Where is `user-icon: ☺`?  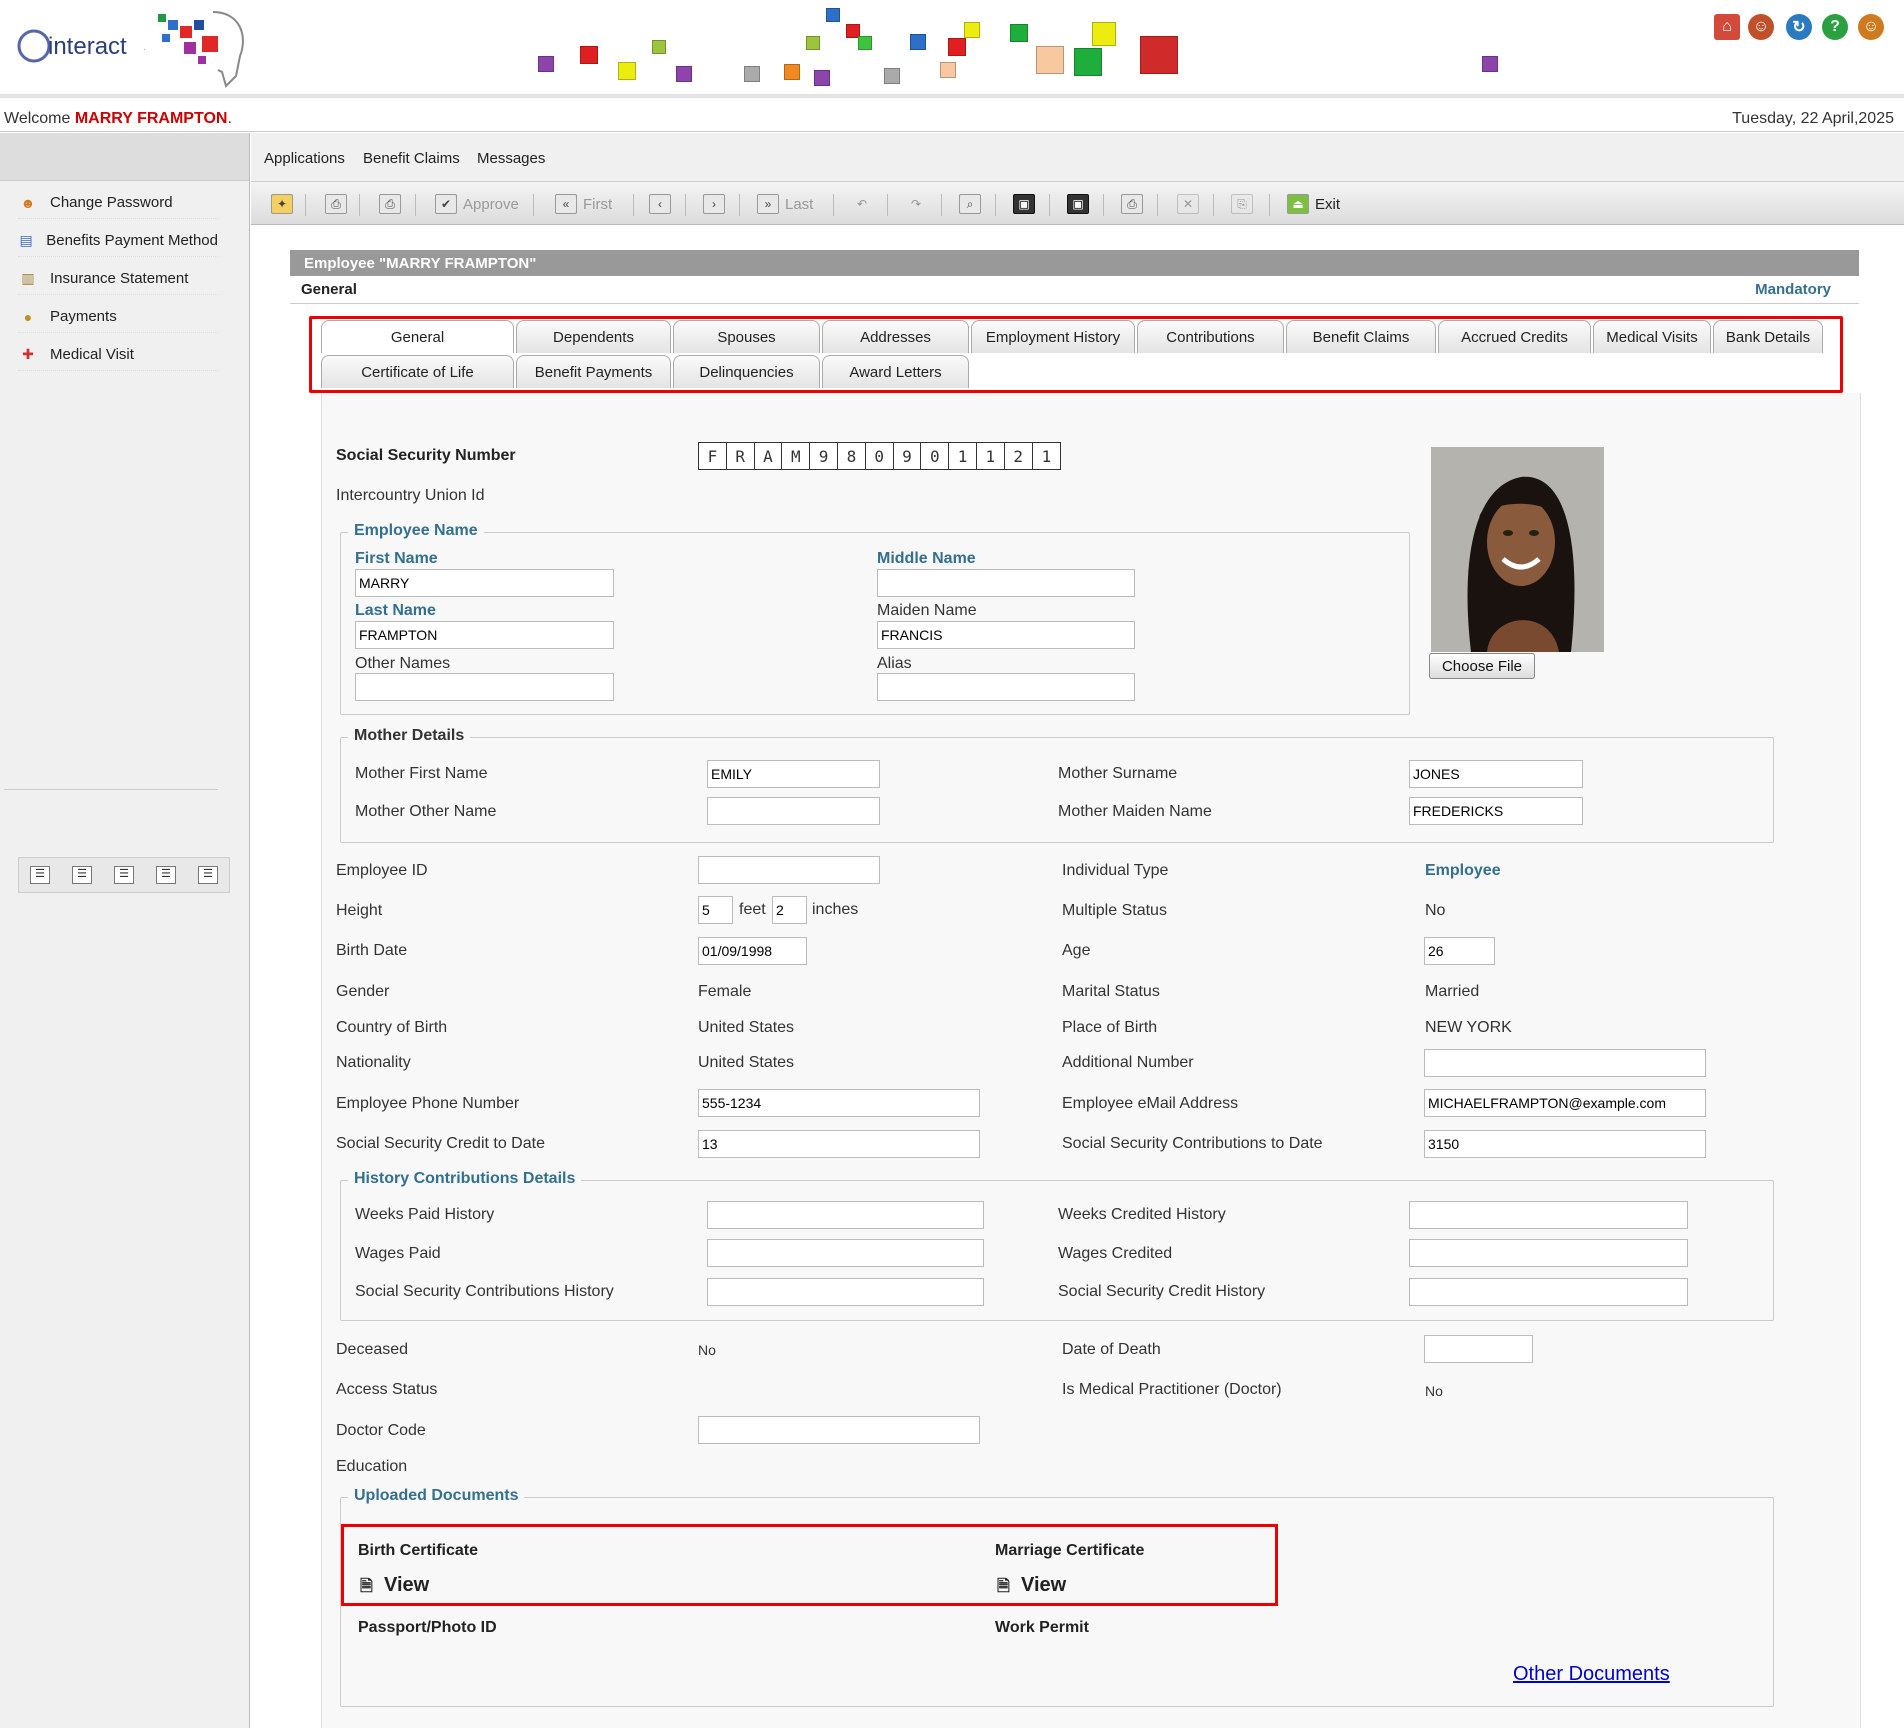
user-icon: ☺ is located at coordinates (1761, 27).